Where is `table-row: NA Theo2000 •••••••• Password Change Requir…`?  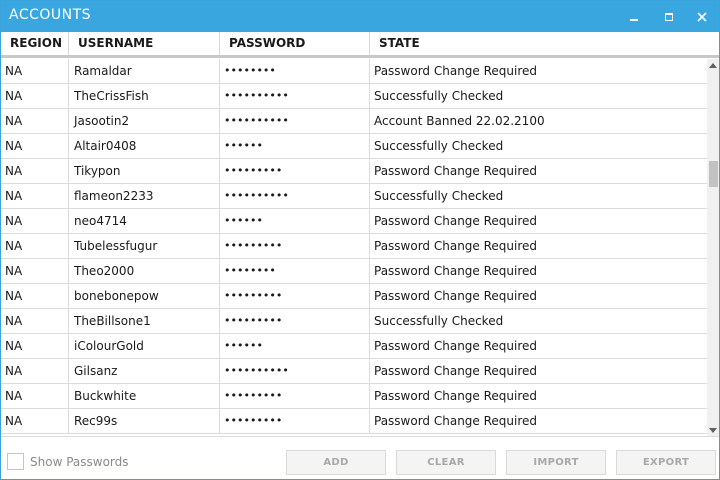
table-row: NA Theo2000 •••••••• Password Change Requir… is located at coordinates (354, 271).